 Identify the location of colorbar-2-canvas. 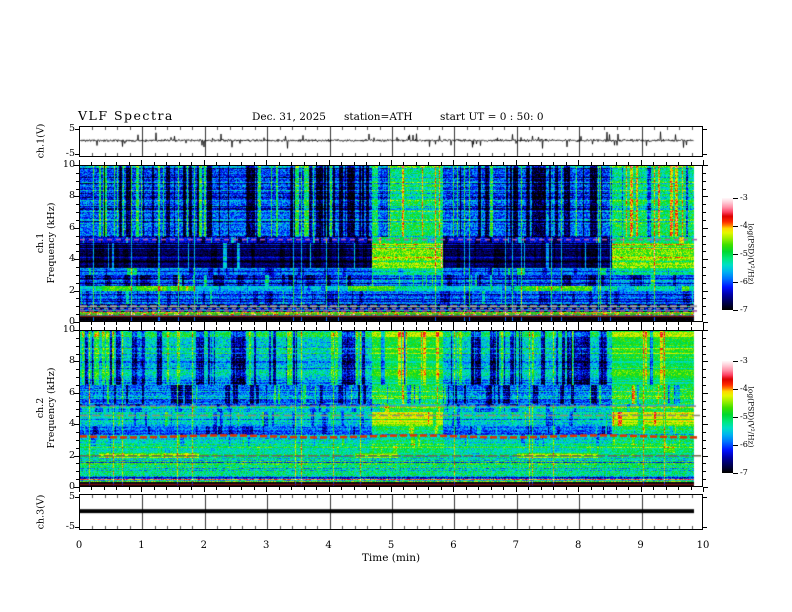
(727, 417).